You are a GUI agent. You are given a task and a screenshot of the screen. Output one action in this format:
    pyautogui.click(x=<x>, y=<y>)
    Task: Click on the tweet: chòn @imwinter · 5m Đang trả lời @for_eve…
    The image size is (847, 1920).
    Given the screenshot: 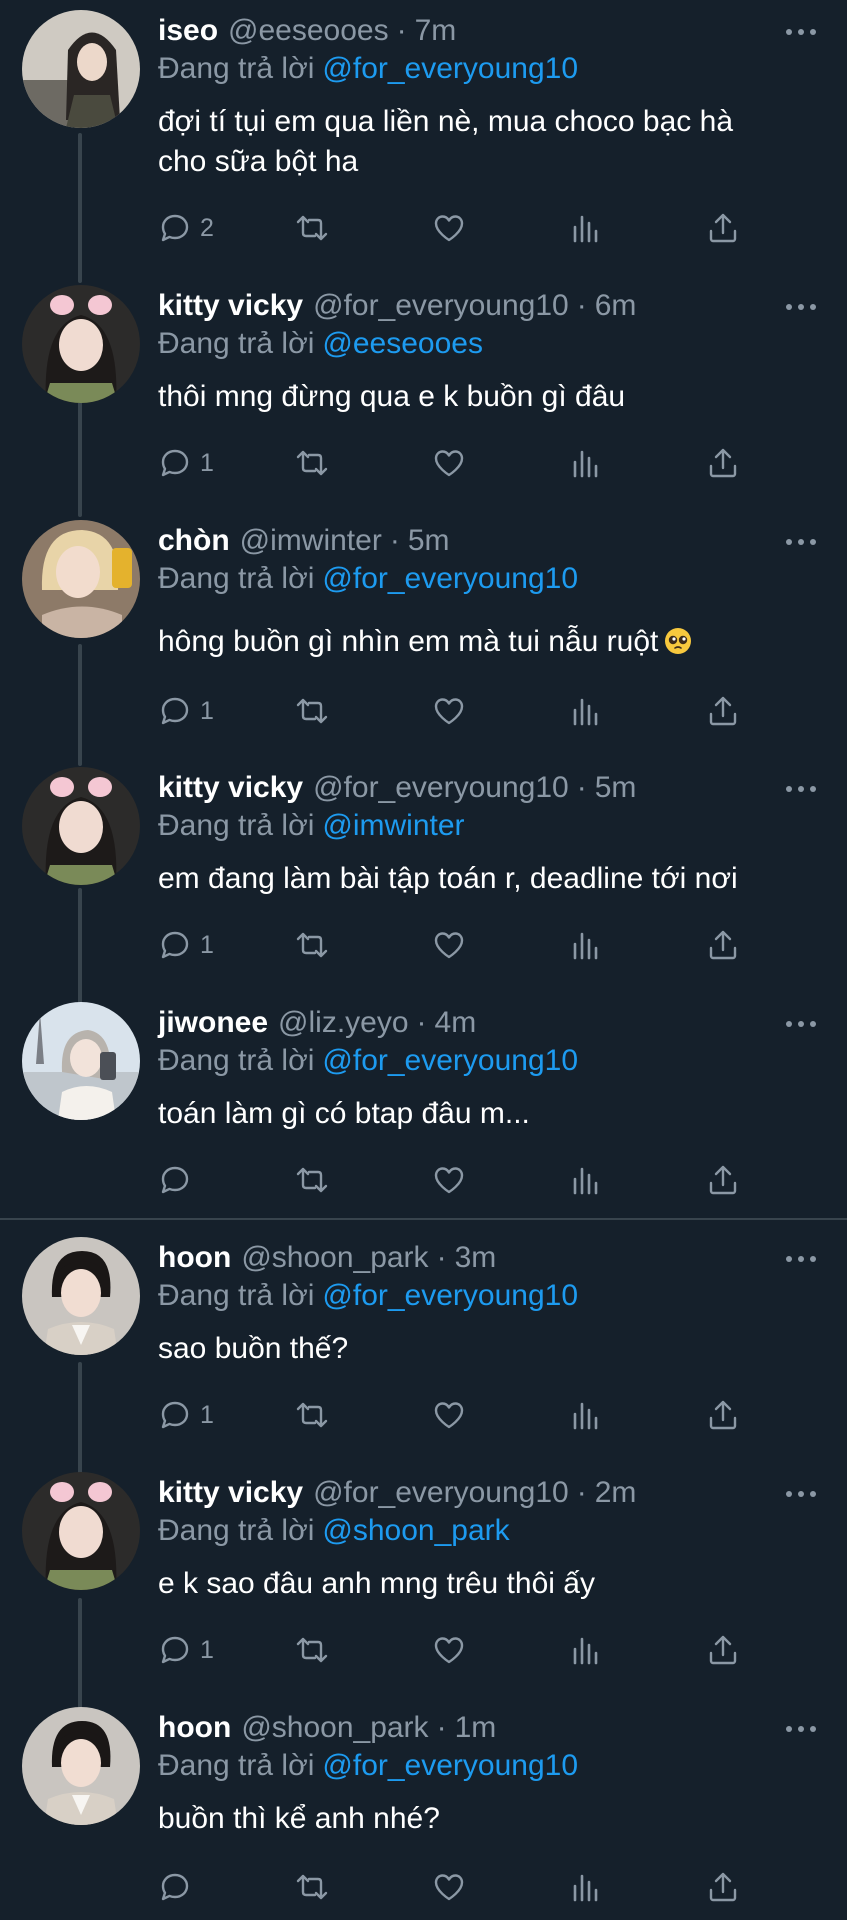 What is the action you would take?
    pyautogui.click(x=423, y=633)
    